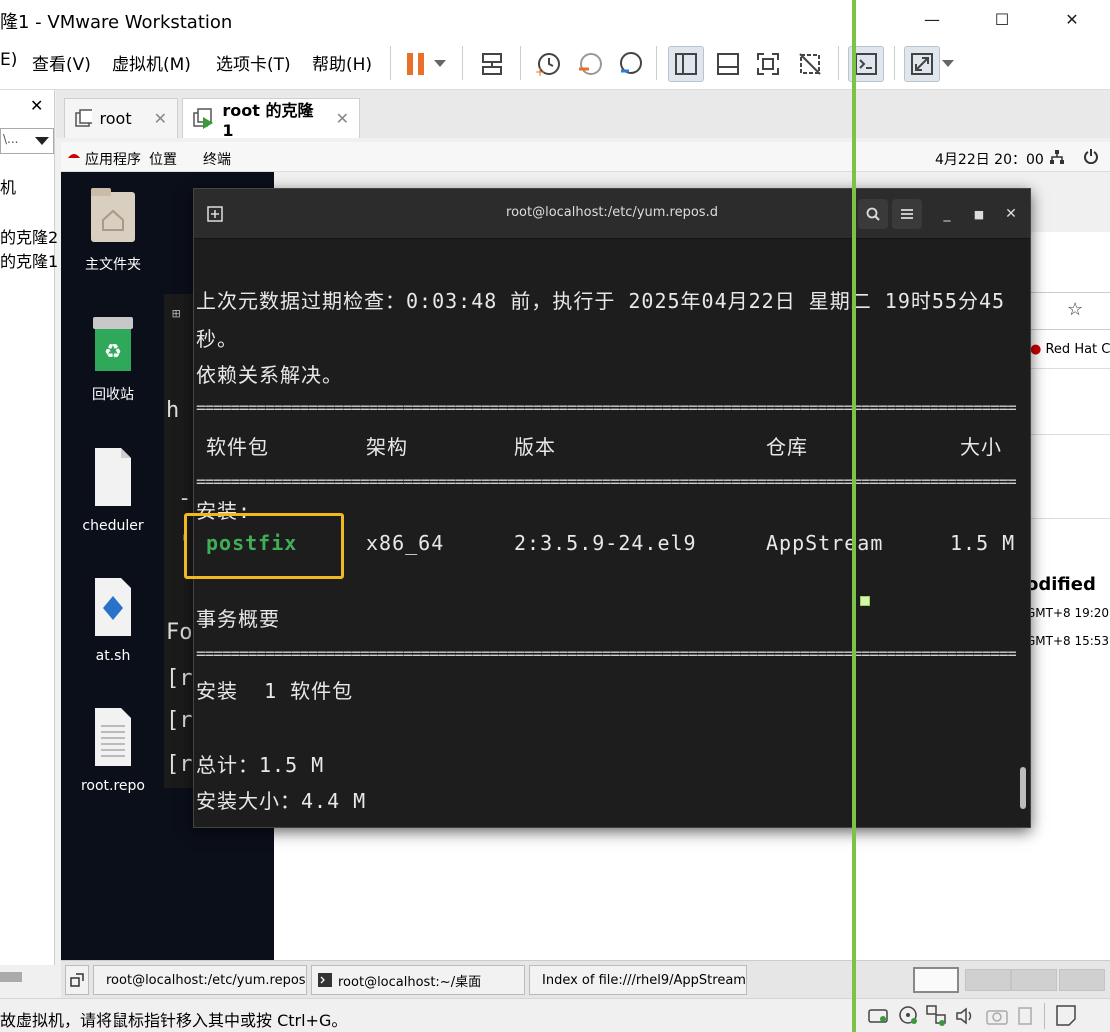 The width and height of the screenshot is (1110, 1032). What do you see at coordinates (8, 186) in the screenshot?
I see `library-item-computer: 机` at bounding box center [8, 186].